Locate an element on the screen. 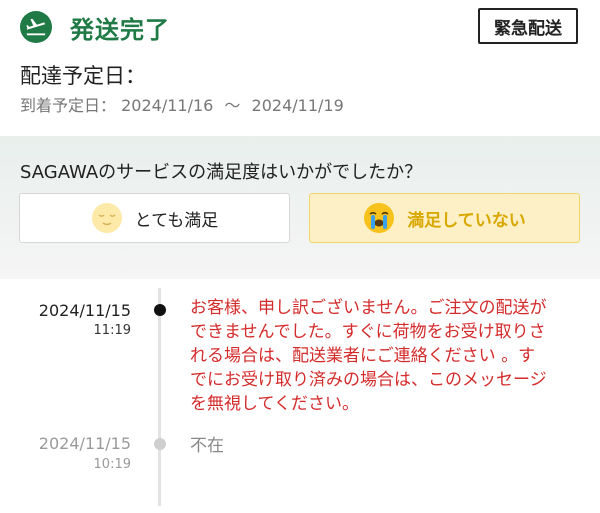 This screenshot has height=513, width=600. arrival-estimate: 到着予定日： 2024/11/16 ～ 2024/11/19 is located at coordinates (182, 104).